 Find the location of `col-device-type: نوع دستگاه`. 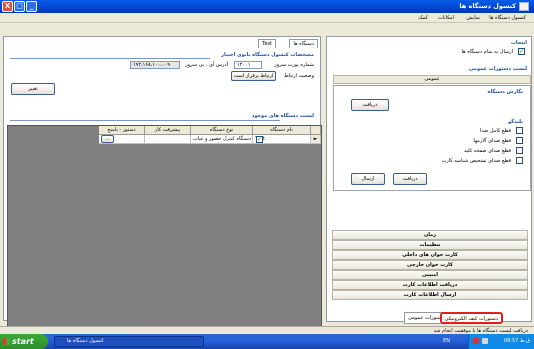

col-device-type: نوع دستگاه is located at coordinates (222, 130).